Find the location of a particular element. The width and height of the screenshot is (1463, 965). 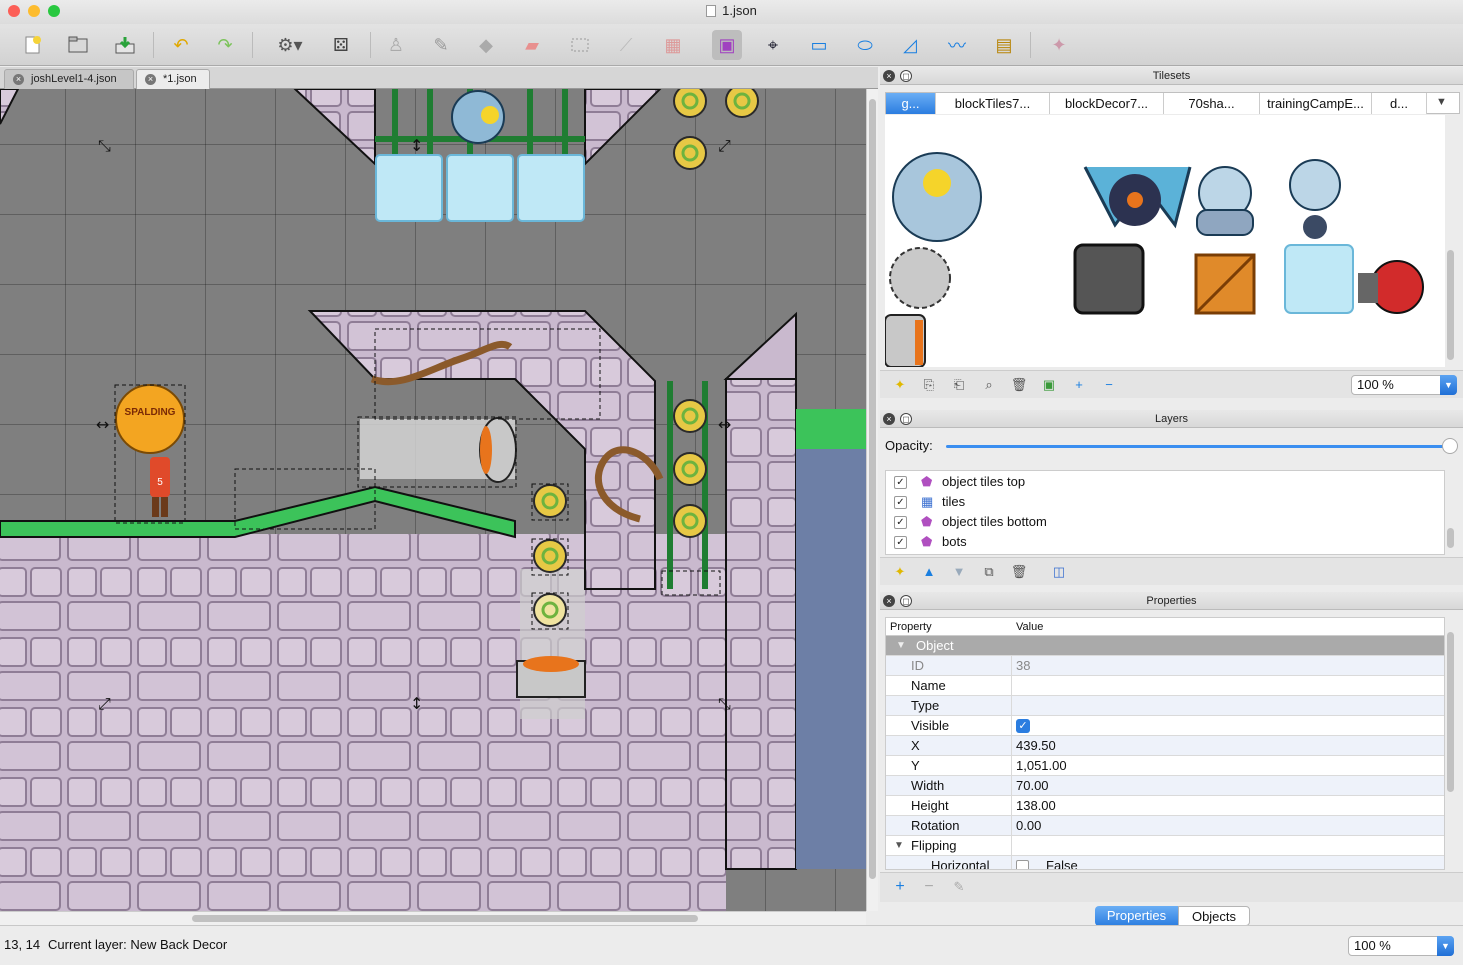

rect-select-icon is located at coordinates (580, 45).